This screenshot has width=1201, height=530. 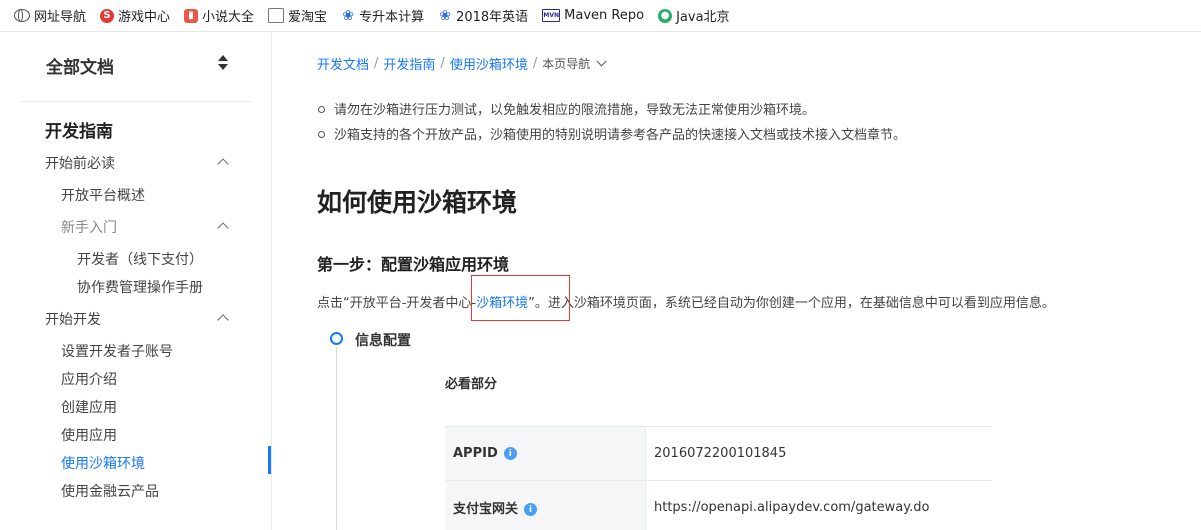 I want to click on appid-label: APPID, so click(x=475, y=453).